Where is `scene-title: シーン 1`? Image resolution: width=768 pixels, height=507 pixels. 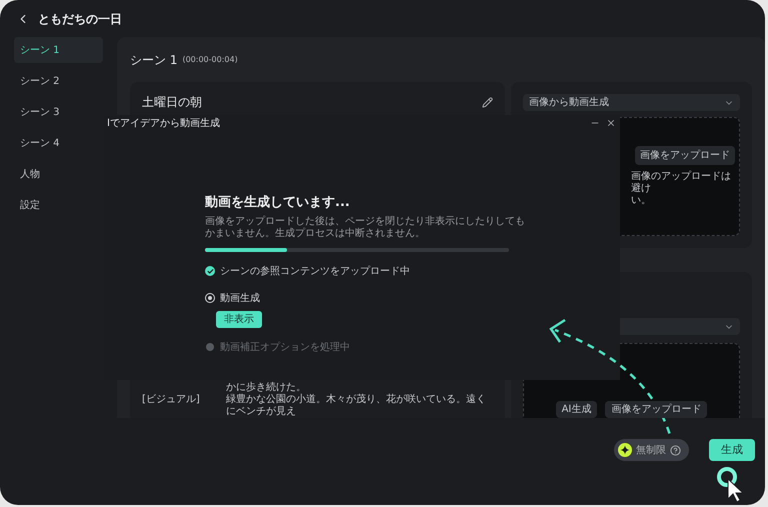
scene-title: シーン 1 is located at coordinates (154, 60).